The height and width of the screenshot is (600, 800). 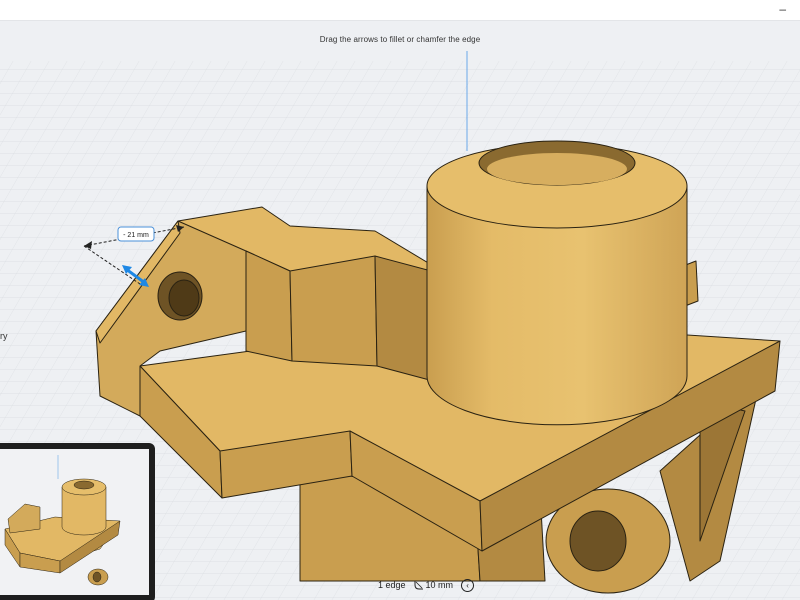 I want to click on thumbnail-screen, so click(x=74, y=522).